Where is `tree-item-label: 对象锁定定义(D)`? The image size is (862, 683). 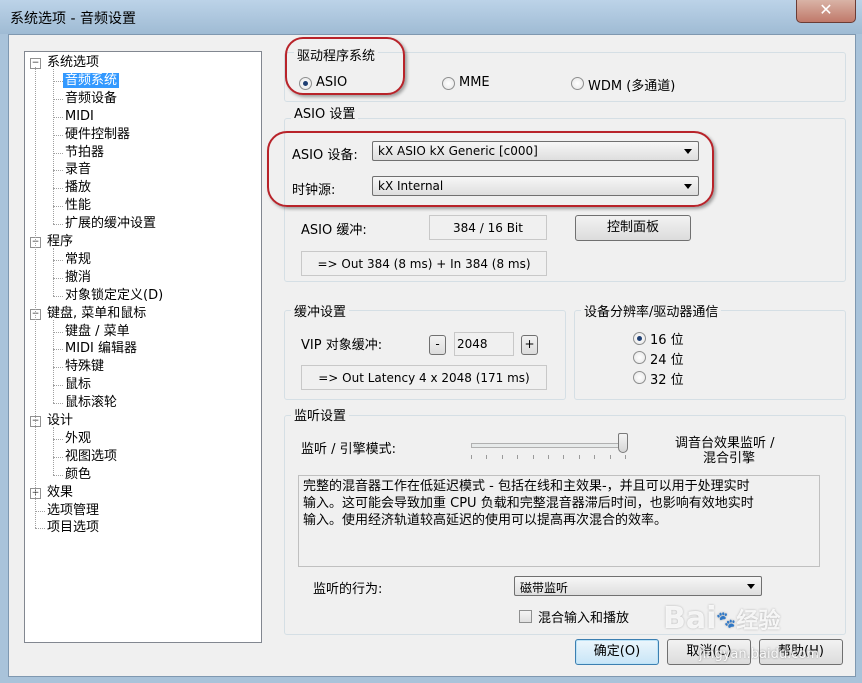 tree-item-label: 对象锁定定义(D) is located at coordinates (114, 295).